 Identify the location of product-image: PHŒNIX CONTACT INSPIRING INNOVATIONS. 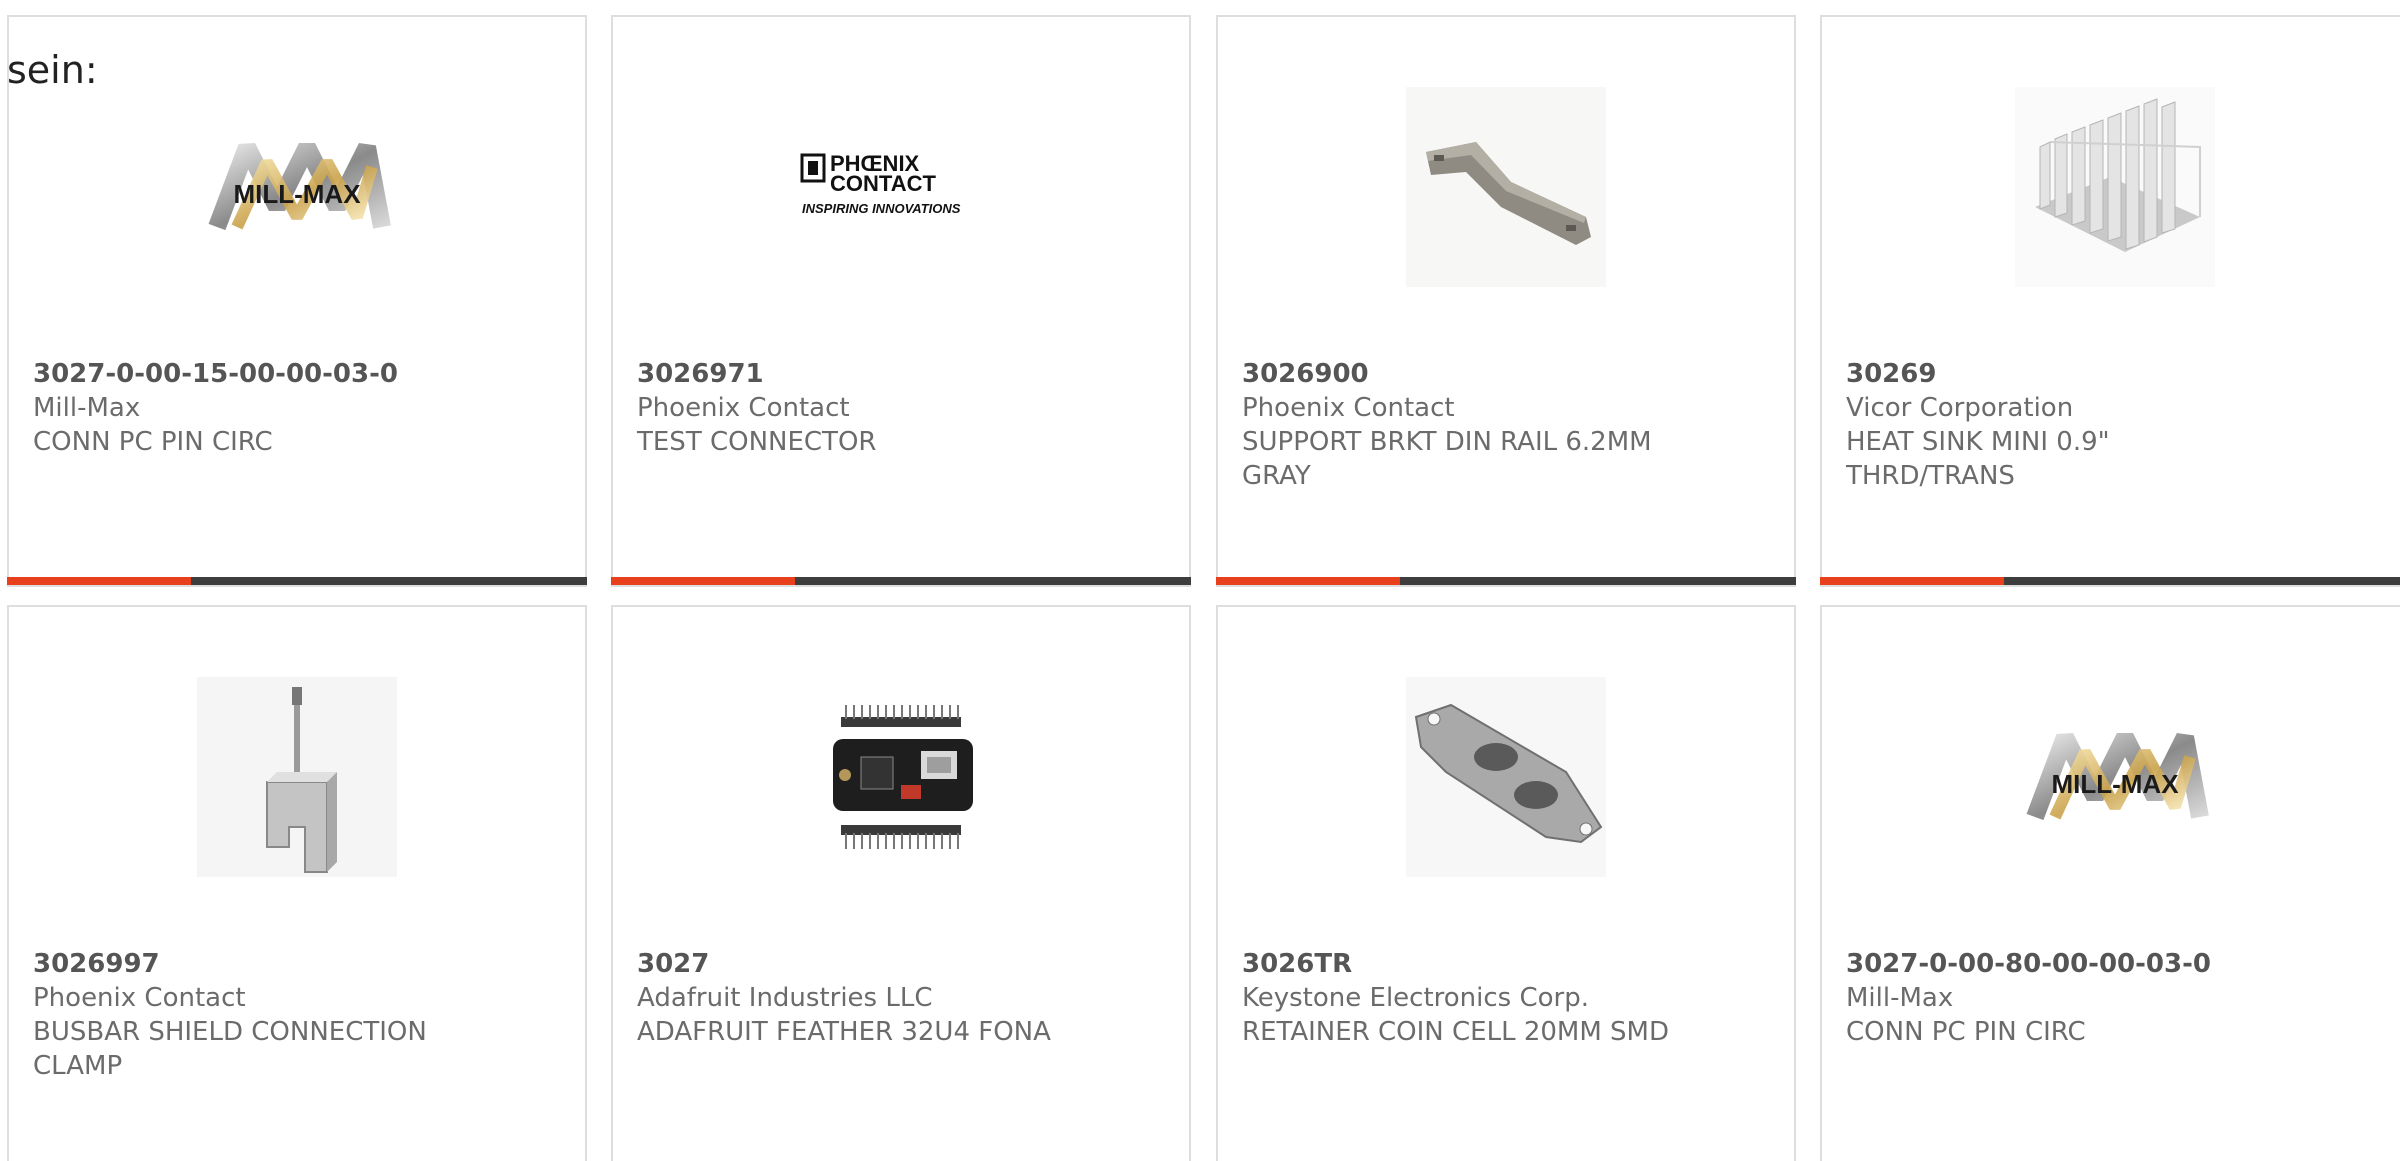
(901, 187).